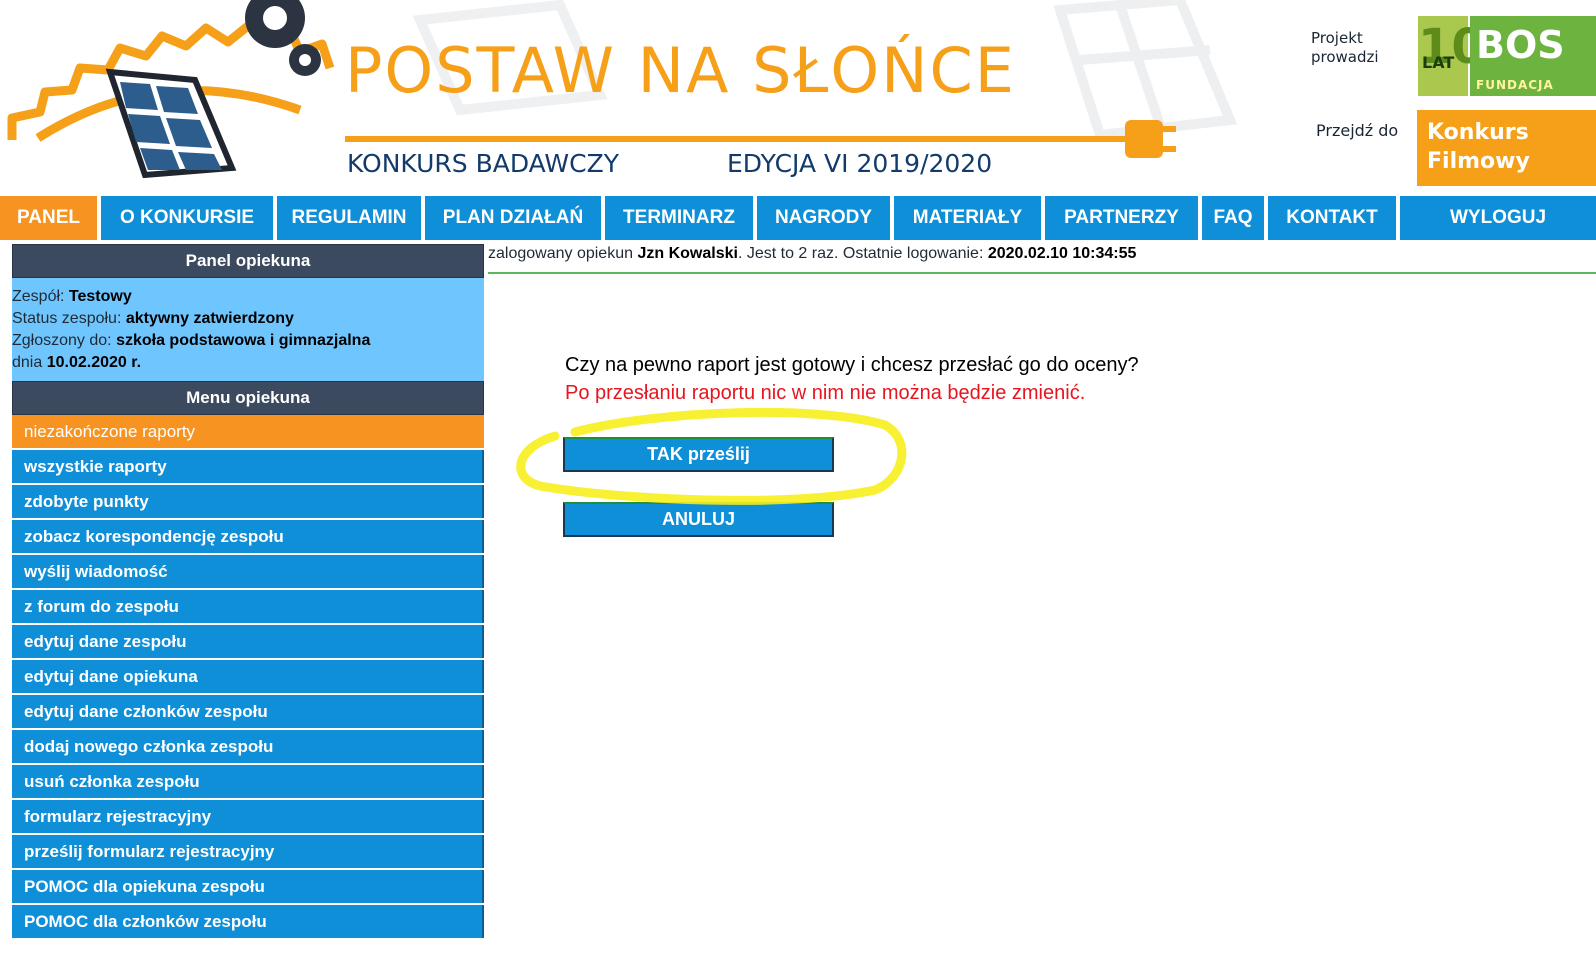  I want to click on submit-report-button: TAK prześlij, so click(698, 454).